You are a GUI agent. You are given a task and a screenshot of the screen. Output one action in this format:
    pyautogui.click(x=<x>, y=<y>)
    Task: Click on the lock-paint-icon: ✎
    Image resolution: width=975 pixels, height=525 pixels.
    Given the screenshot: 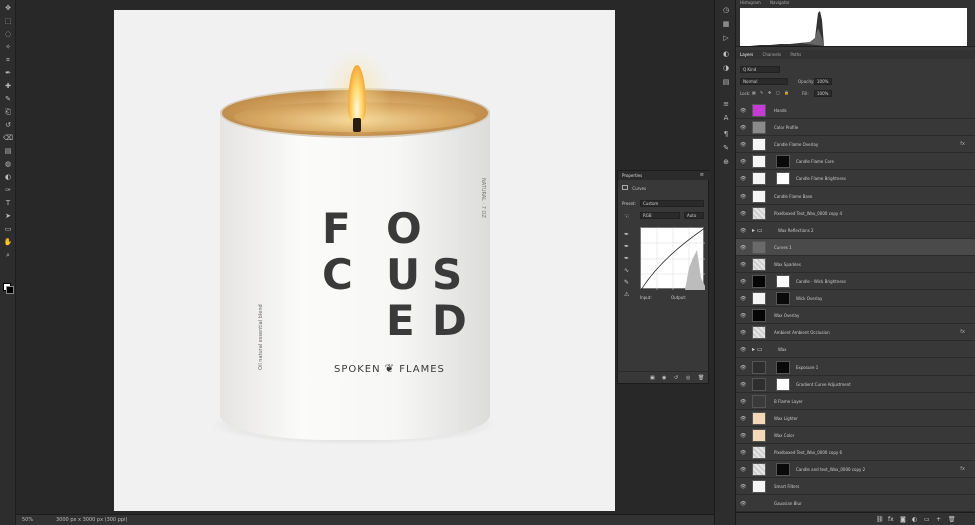 What is the action you would take?
    pyautogui.click(x=761, y=92)
    